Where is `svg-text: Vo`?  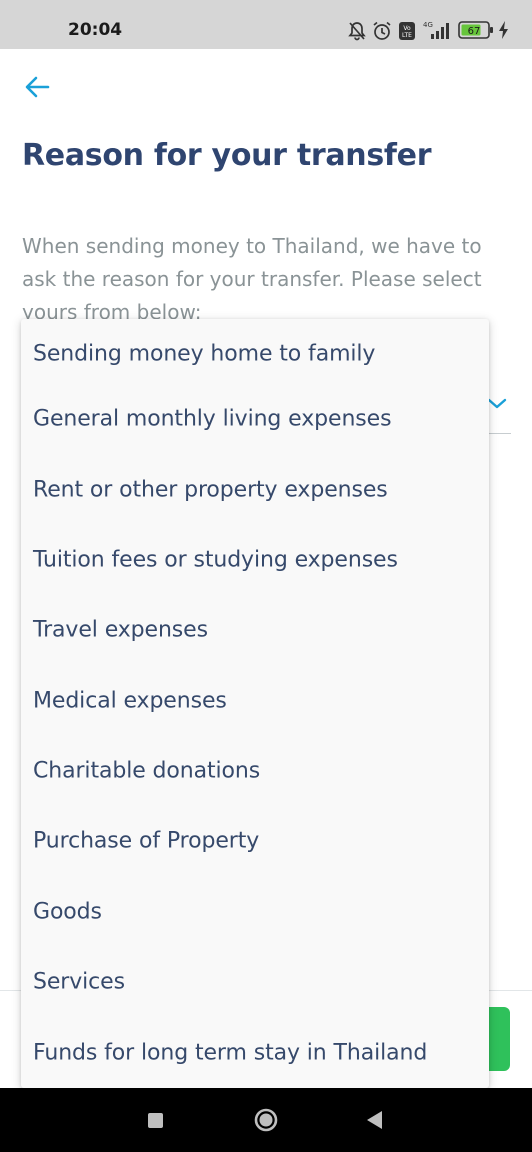
svg-text: Vo is located at coordinates (407, 28).